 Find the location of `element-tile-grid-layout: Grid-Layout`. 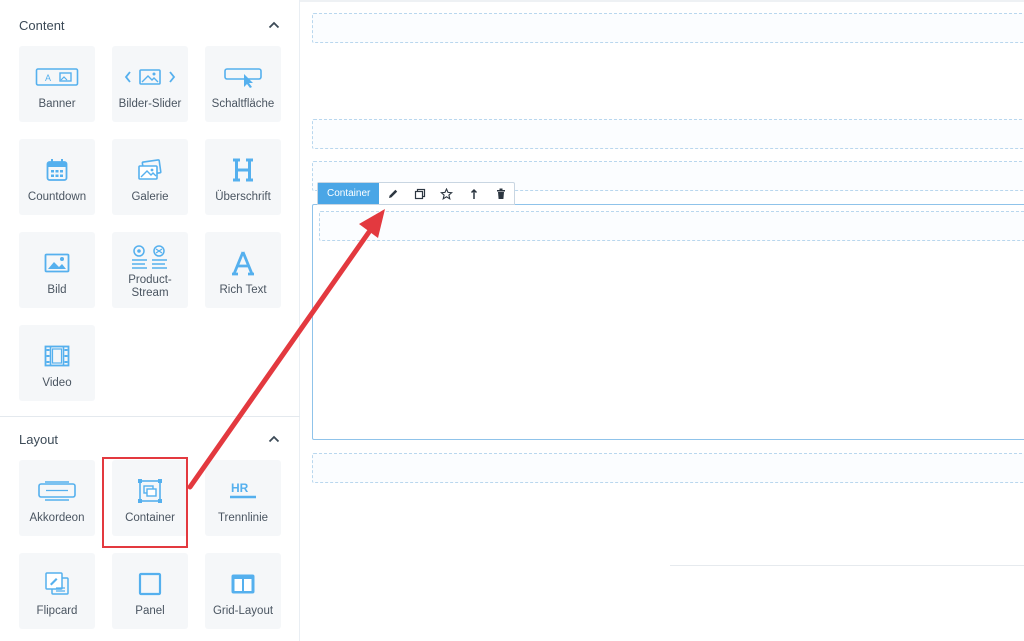

element-tile-grid-layout: Grid-Layout is located at coordinates (243, 591).